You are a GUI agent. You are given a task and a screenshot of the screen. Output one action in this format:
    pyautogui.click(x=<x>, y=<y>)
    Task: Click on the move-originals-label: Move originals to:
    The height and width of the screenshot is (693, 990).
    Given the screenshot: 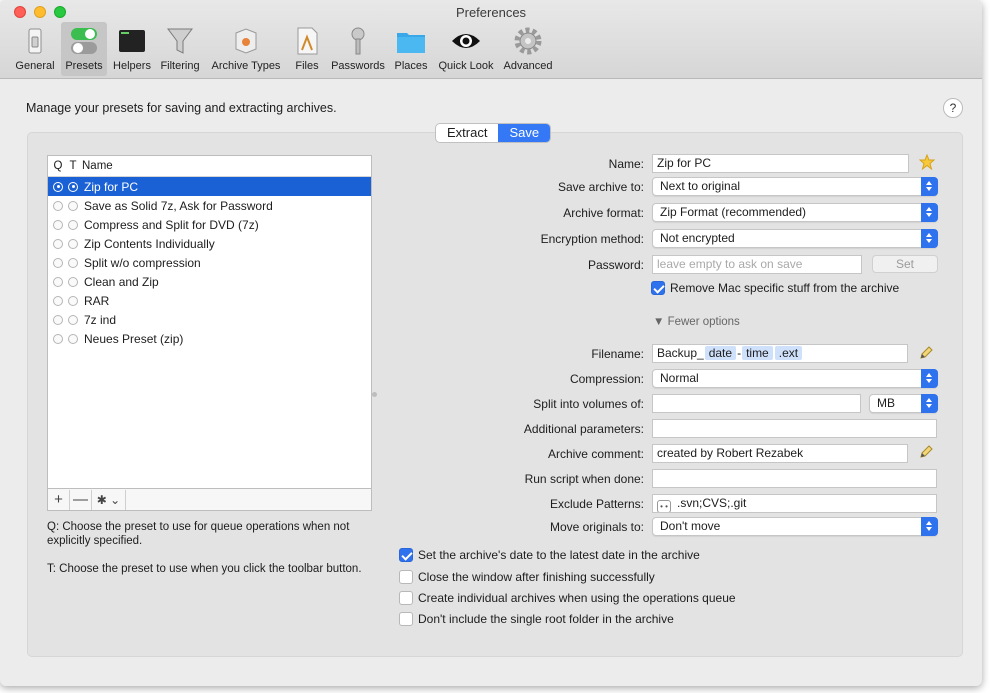 What is the action you would take?
    pyautogui.click(x=596, y=527)
    